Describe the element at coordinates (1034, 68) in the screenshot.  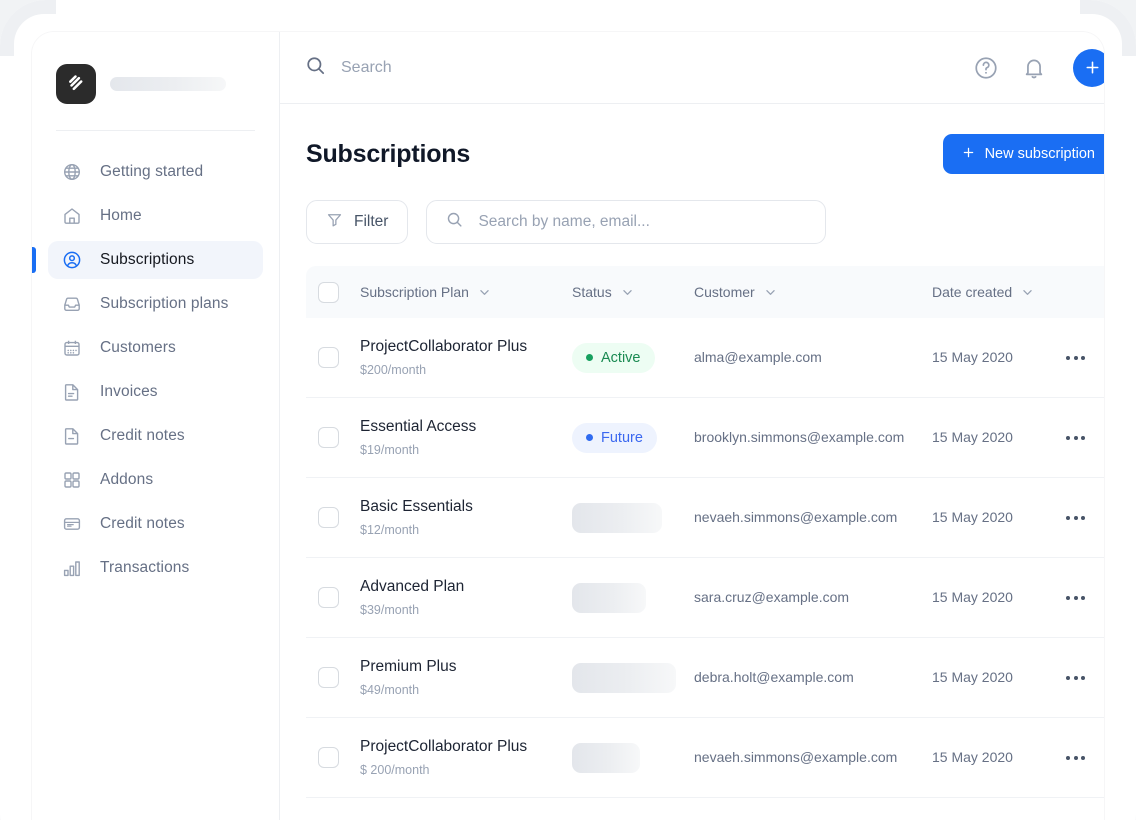
I see `bell-icon` at that location.